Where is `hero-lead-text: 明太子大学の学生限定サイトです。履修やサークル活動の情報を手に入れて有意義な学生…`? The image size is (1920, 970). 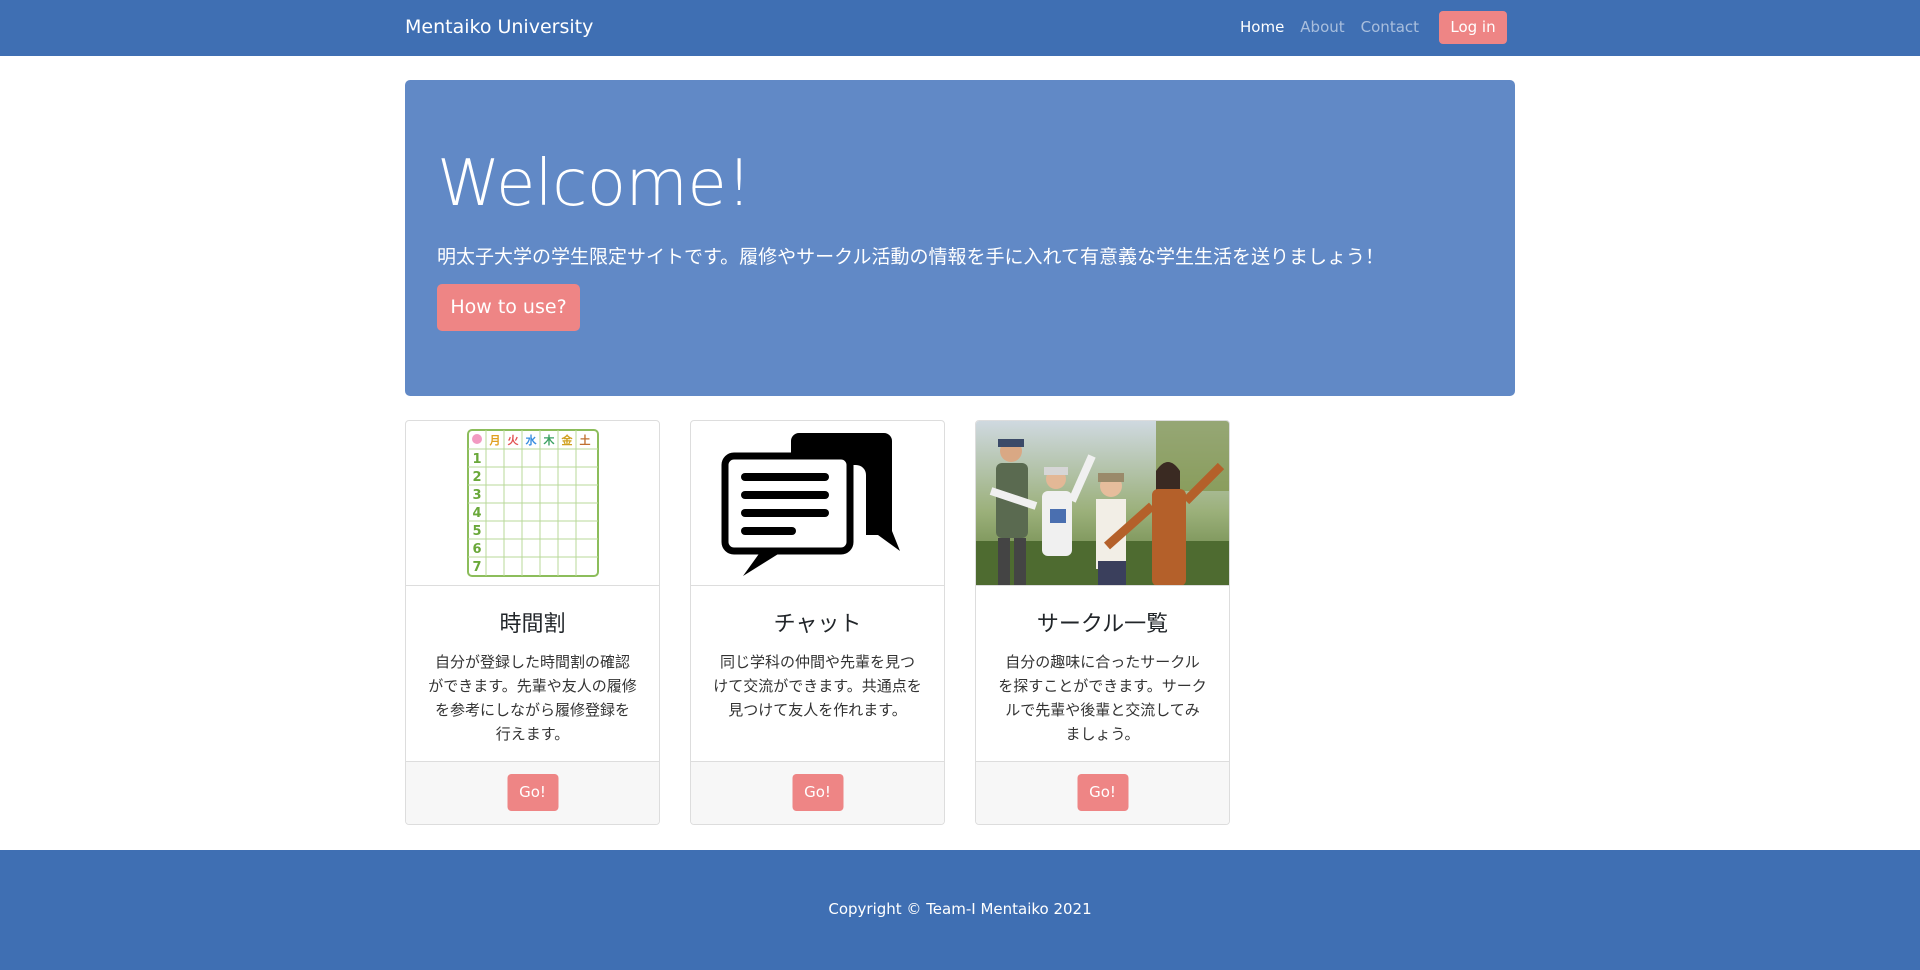
hero-lead-text: 明太子大学の学生限定サイトです。履修やサークル活動の情報を手に入れて有意義な学生… is located at coordinates (910, 257).